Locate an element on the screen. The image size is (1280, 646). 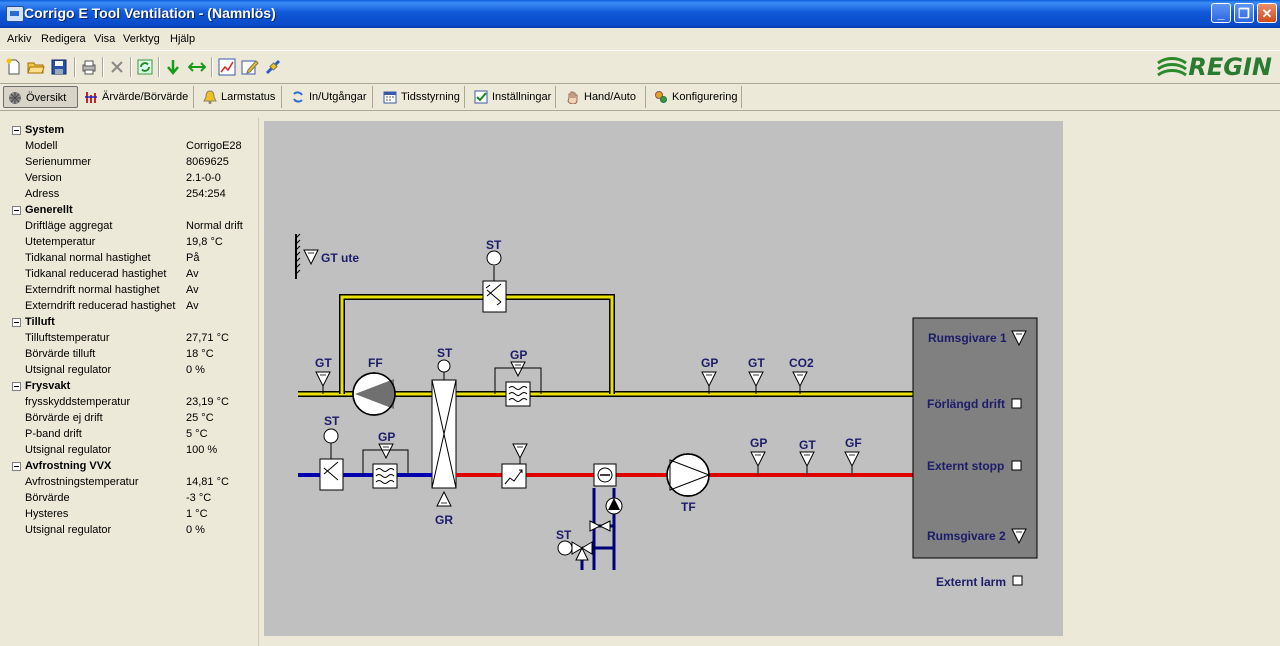
transfer-icon is located at coordinates (197, 67).